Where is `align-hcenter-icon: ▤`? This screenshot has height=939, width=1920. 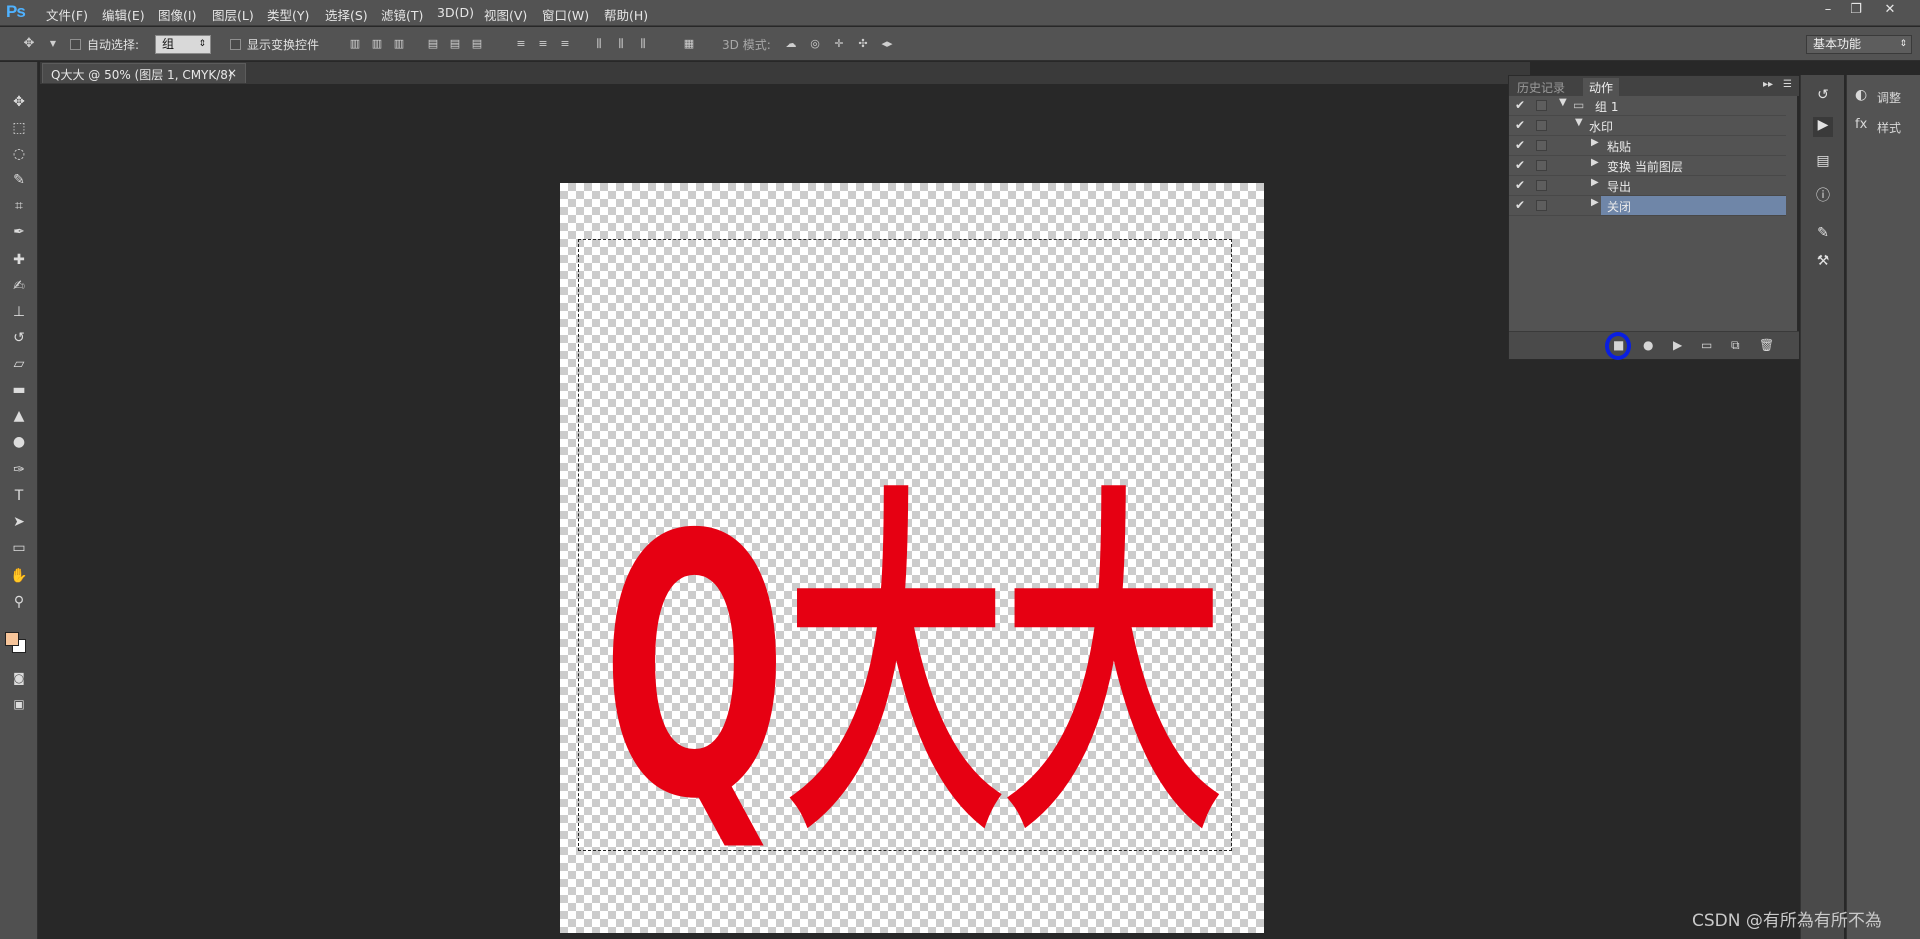 align-hcenter-icon: ▤ is located at coordinates (455, 44).